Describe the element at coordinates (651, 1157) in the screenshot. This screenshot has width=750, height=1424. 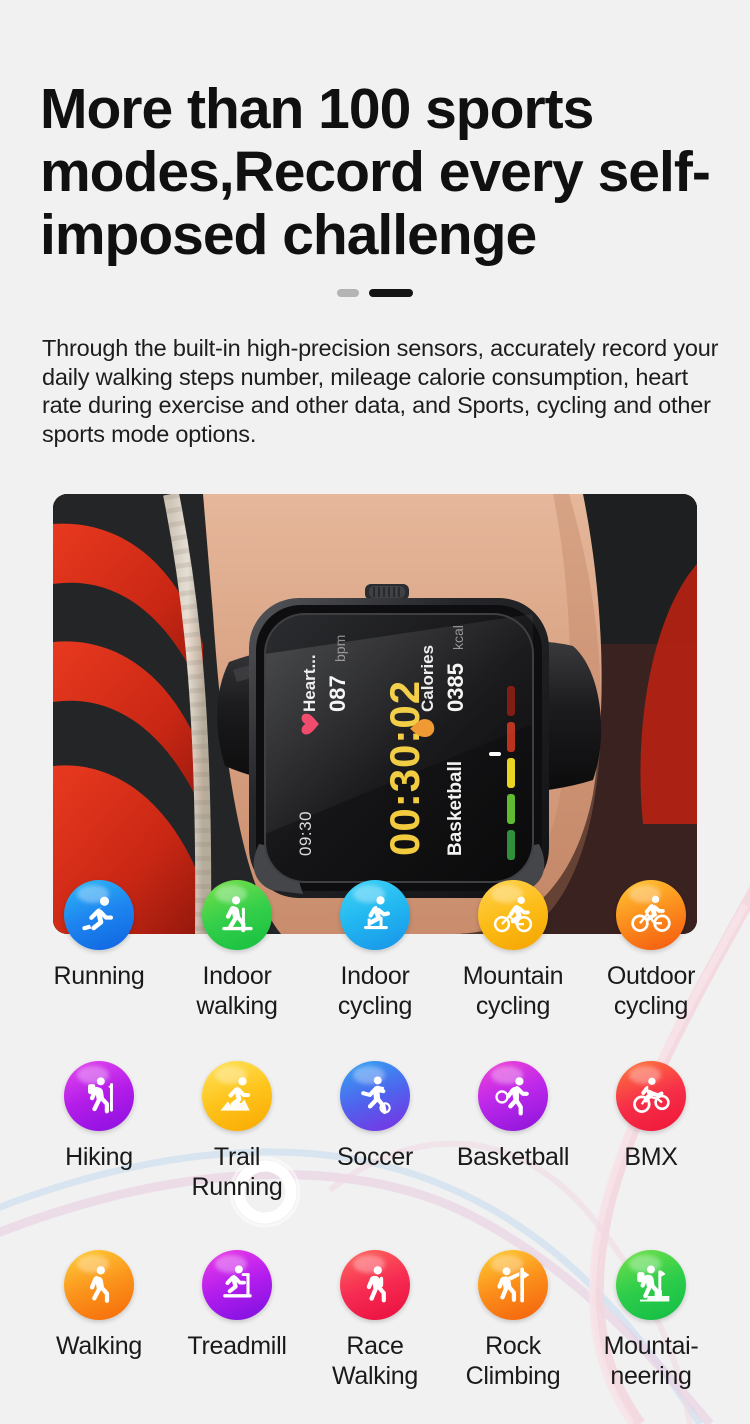
I see `sport-mode-label: BMX` at that location.